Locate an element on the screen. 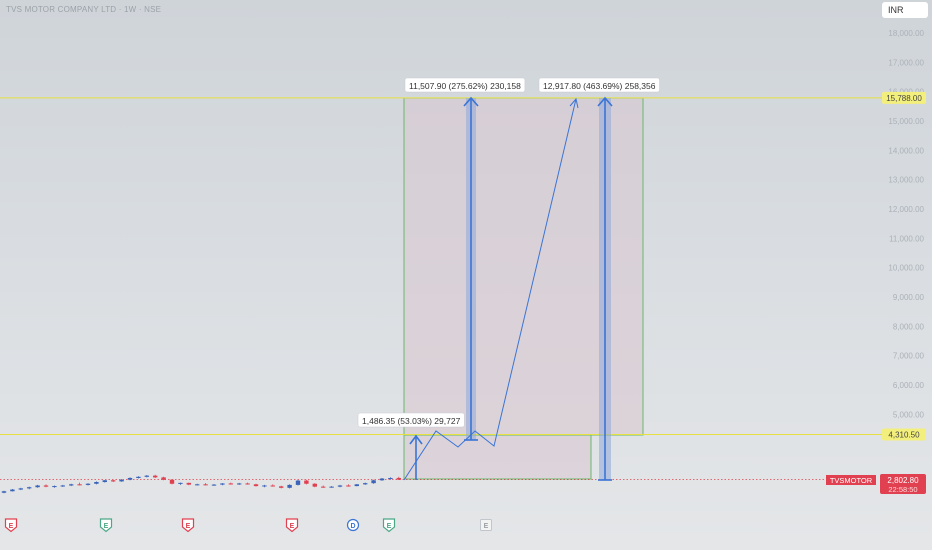  price-axis-tick: 17,000.00 is located at coordinates (906, 62).